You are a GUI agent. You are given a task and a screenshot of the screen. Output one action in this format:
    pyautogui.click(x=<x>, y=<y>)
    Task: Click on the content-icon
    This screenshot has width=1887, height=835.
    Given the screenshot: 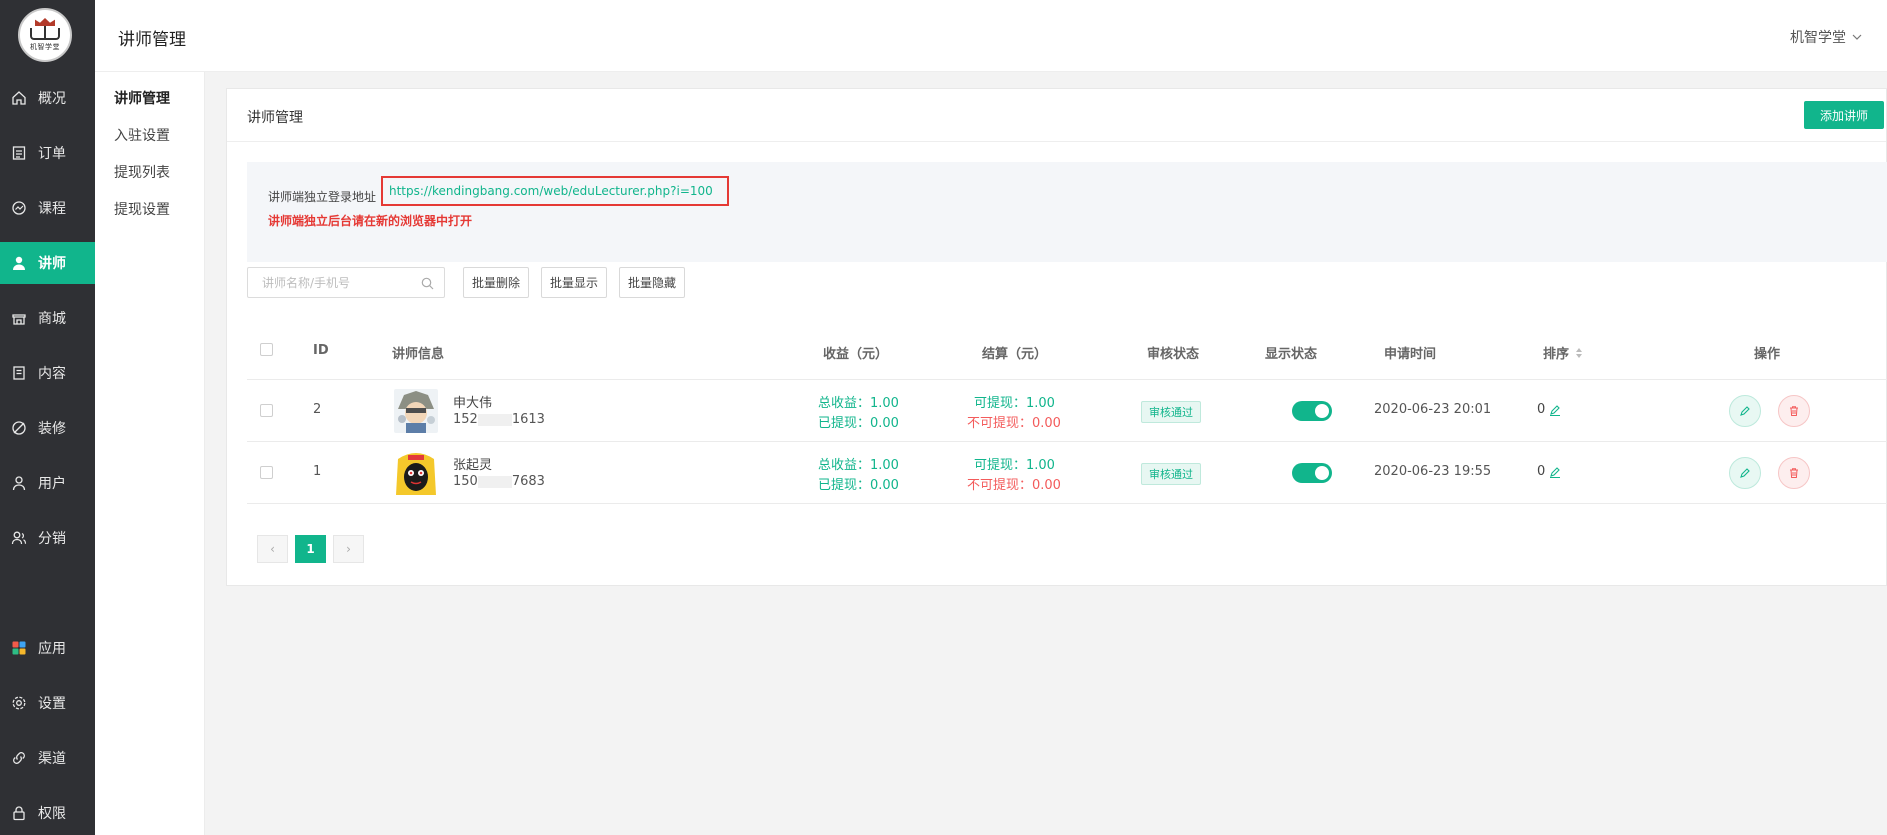 What is the action you would take?
    pyautogui.click(x=19, y=373)
    